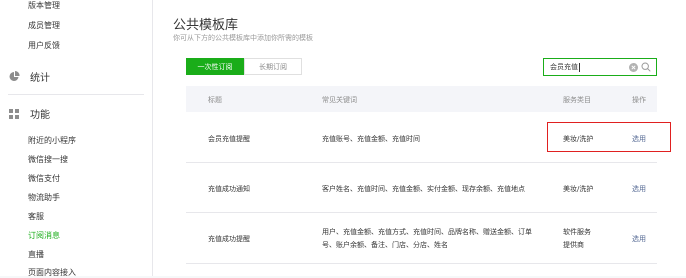 This screenshot has width=686, height=278. Describe the element at coordinates (48, 159) in the screenshot. I see `sidebar-item-search: 微信搜一搜` at that location.